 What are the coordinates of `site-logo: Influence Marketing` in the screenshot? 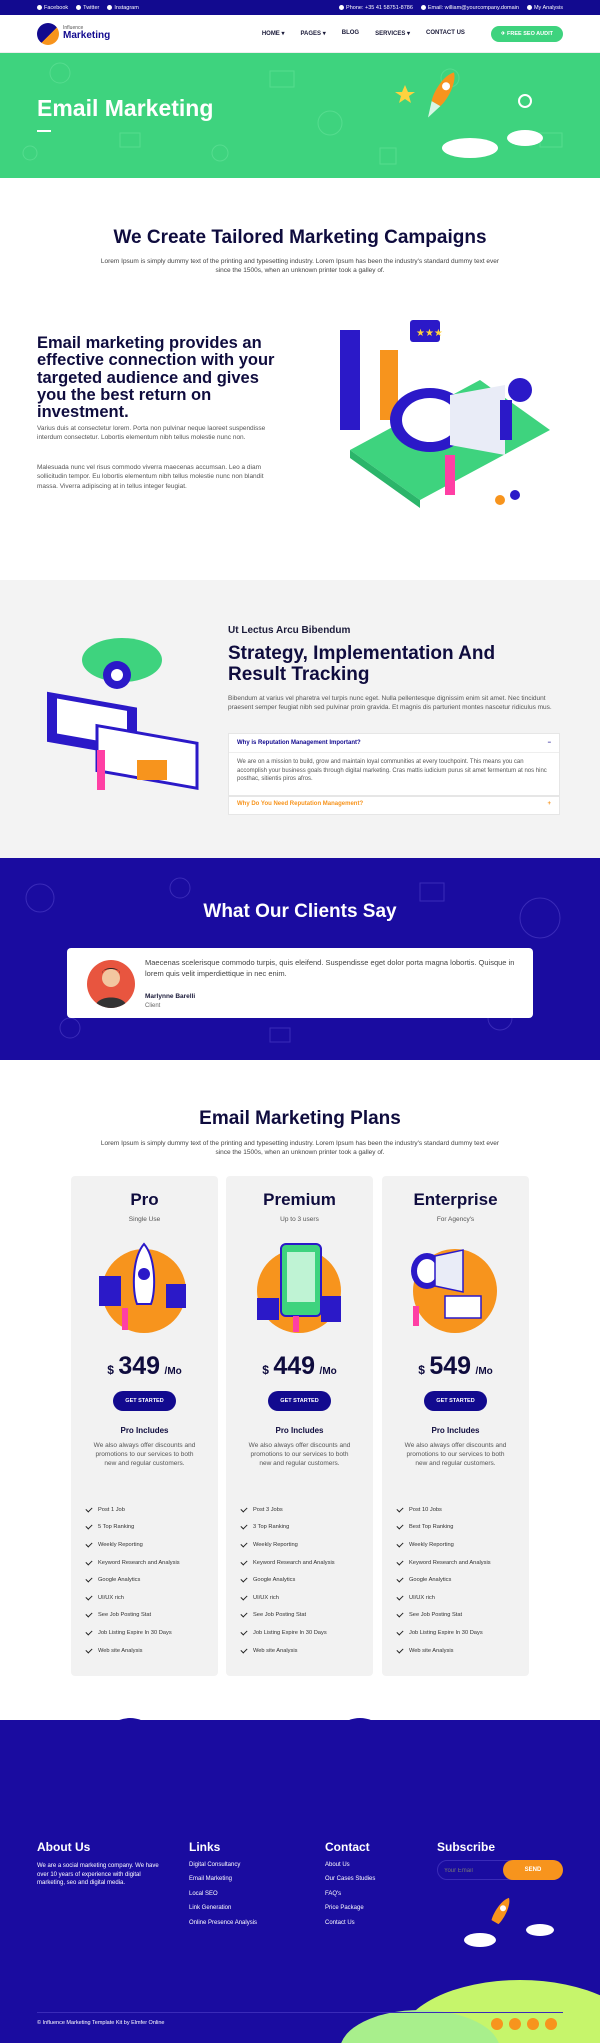 It's located at (74, 33).